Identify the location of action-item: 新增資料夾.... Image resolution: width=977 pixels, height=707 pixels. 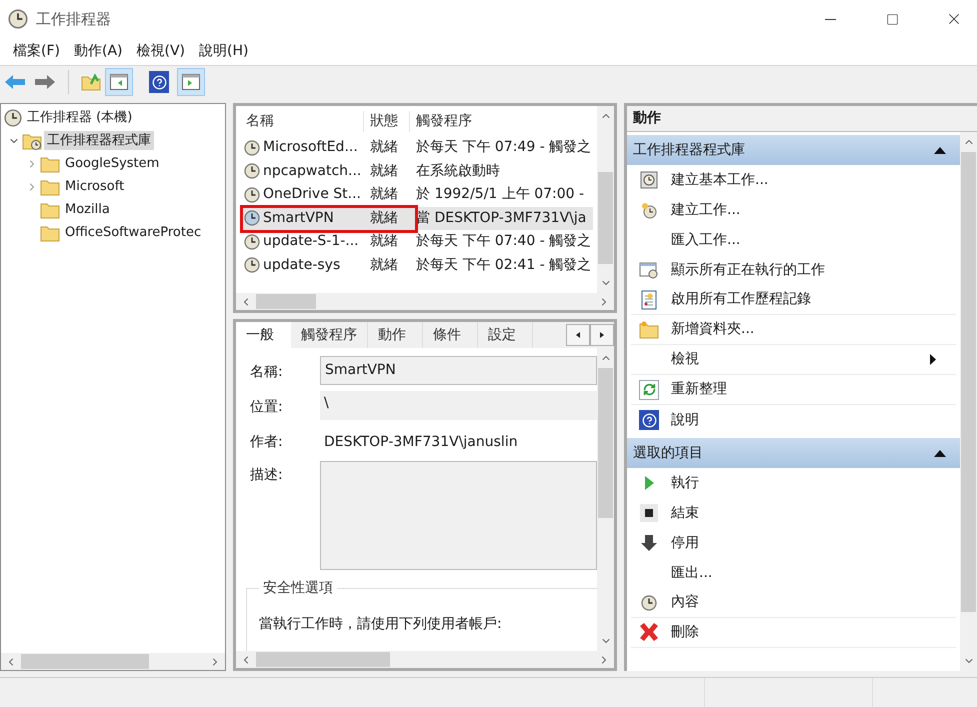
(793, 330).